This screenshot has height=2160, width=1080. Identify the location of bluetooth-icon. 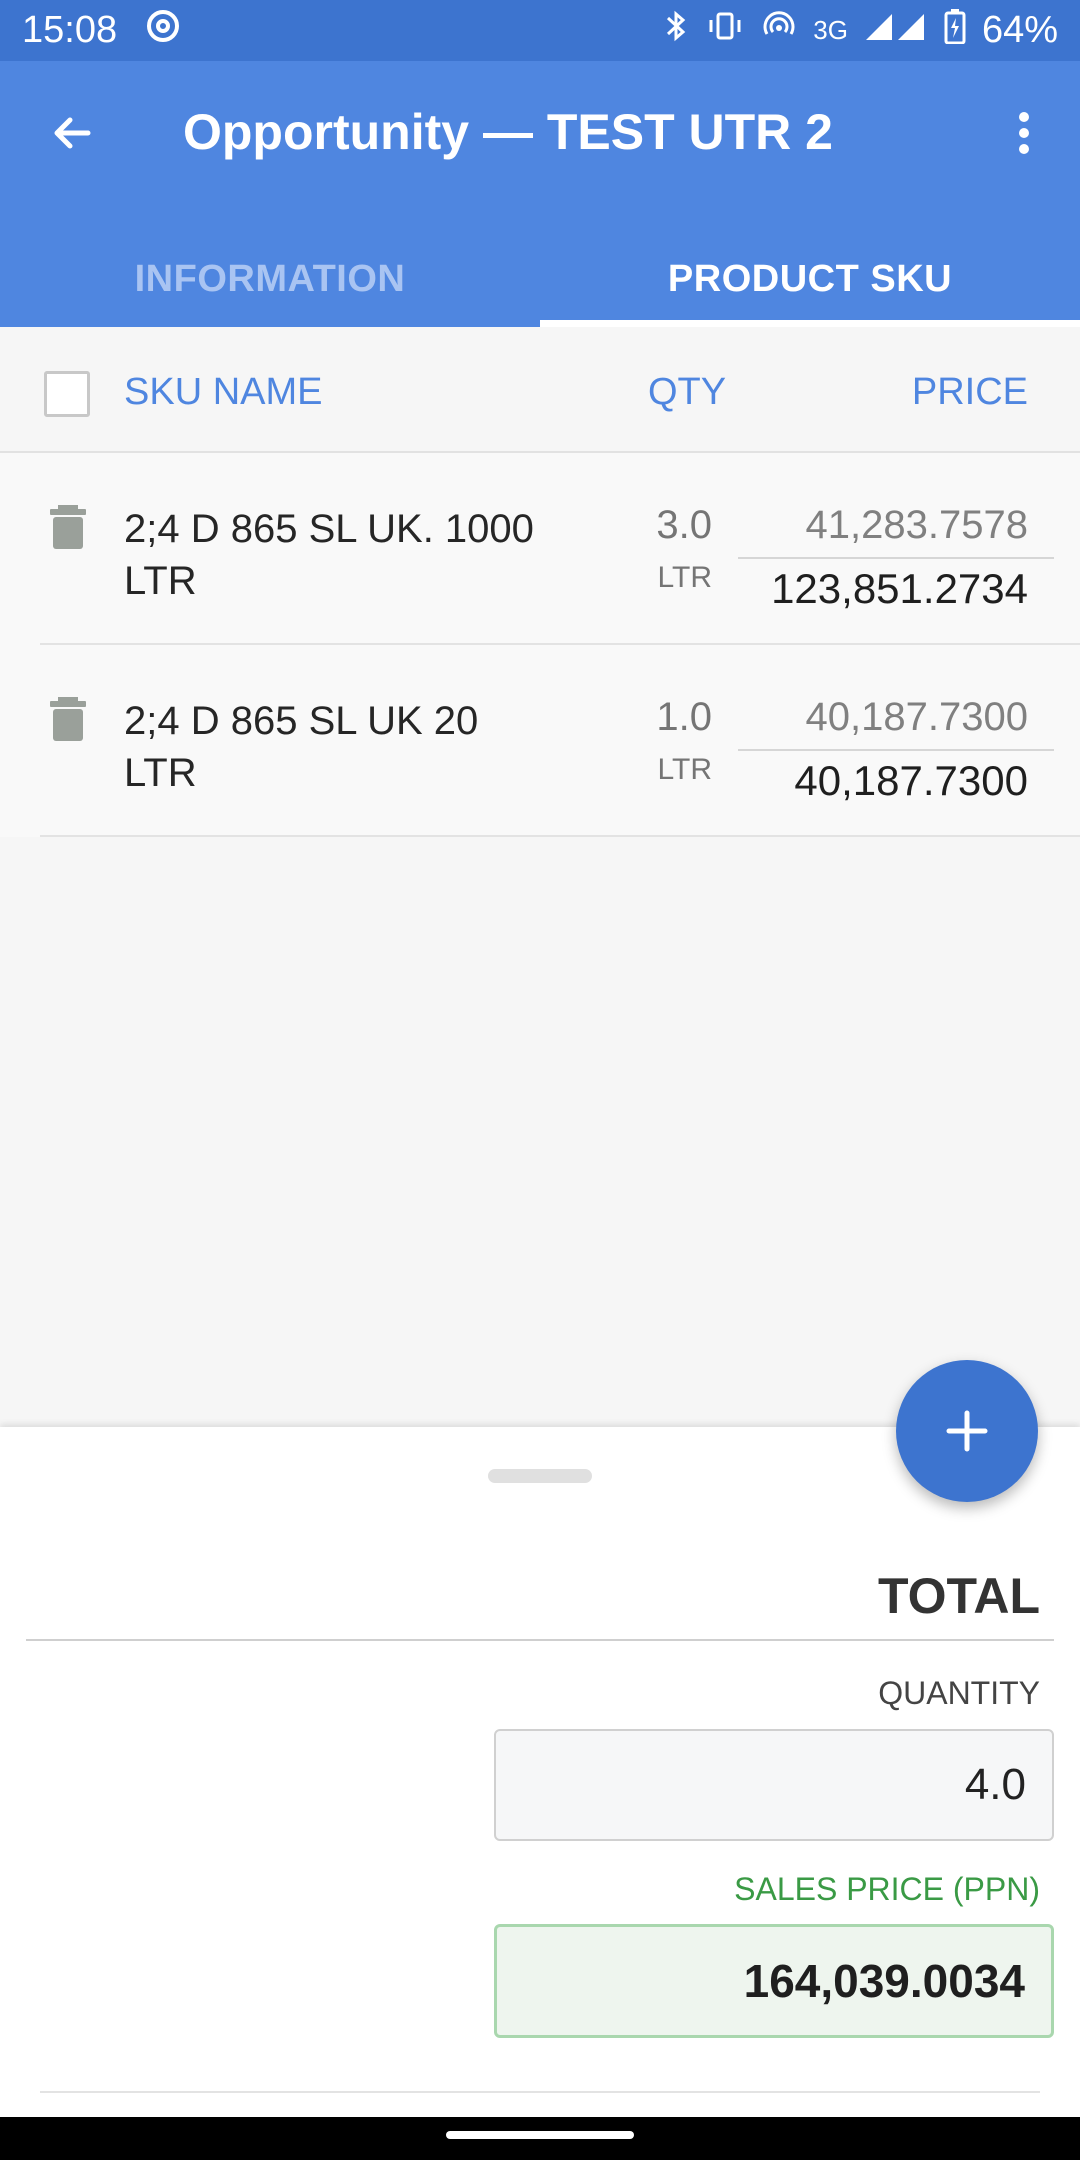
(676, 31).